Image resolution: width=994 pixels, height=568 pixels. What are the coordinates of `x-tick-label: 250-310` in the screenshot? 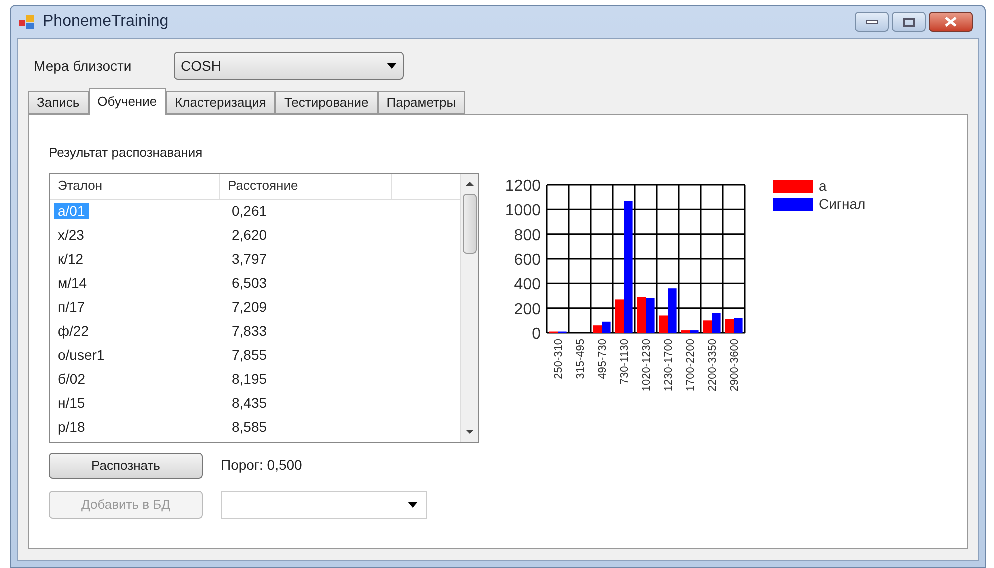 It's located at (559, 359).